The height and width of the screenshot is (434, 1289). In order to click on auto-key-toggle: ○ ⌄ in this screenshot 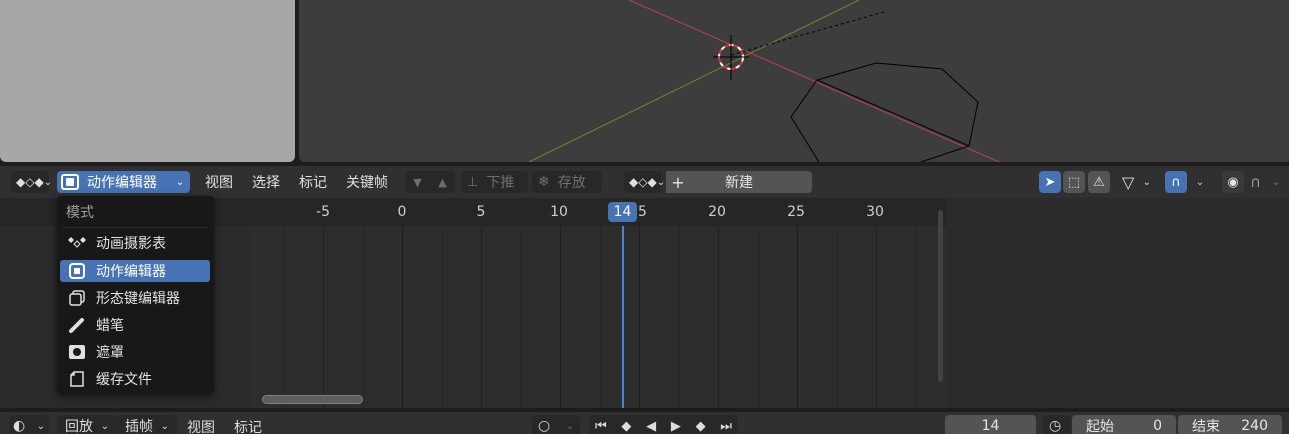, I will do `click(556, 424)`.